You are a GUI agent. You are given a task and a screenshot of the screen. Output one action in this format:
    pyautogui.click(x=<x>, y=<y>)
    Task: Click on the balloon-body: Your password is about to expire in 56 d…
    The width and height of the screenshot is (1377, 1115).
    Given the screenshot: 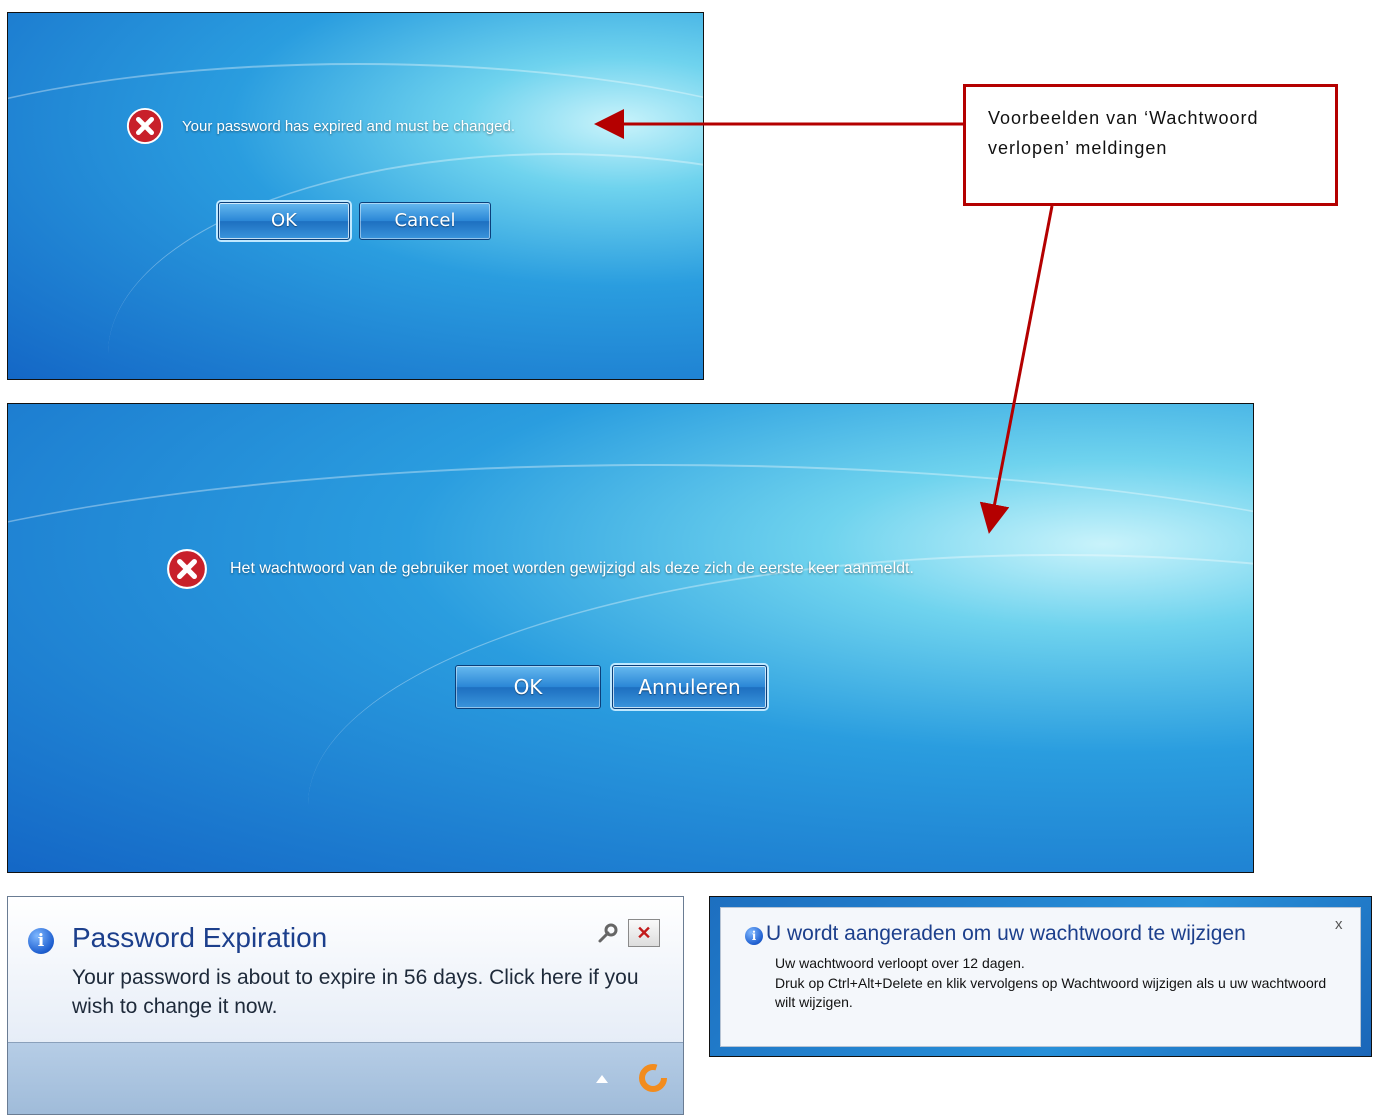 What is the action you would take?
    pyautogui.click(x=355, y=992)
    